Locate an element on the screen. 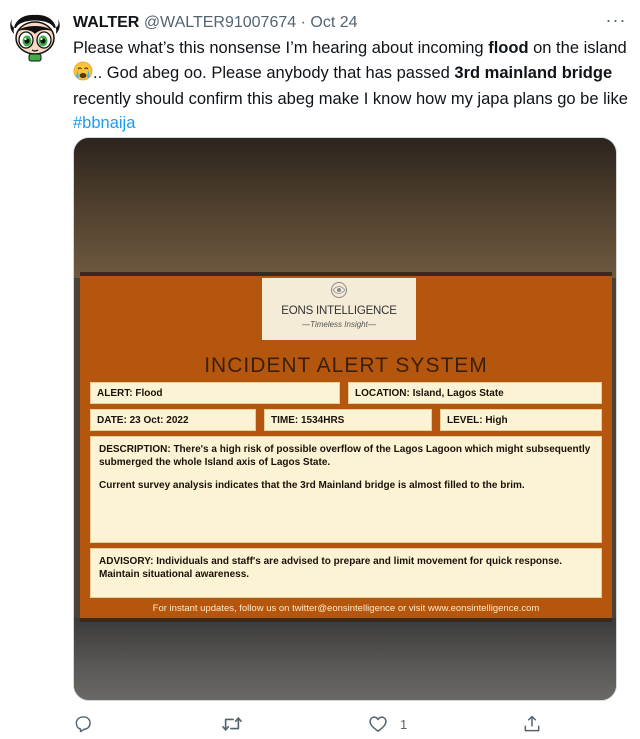 Image resolution: width=640 pixels, height=739 pixels. reply-button is located at coordinates (83, 724).